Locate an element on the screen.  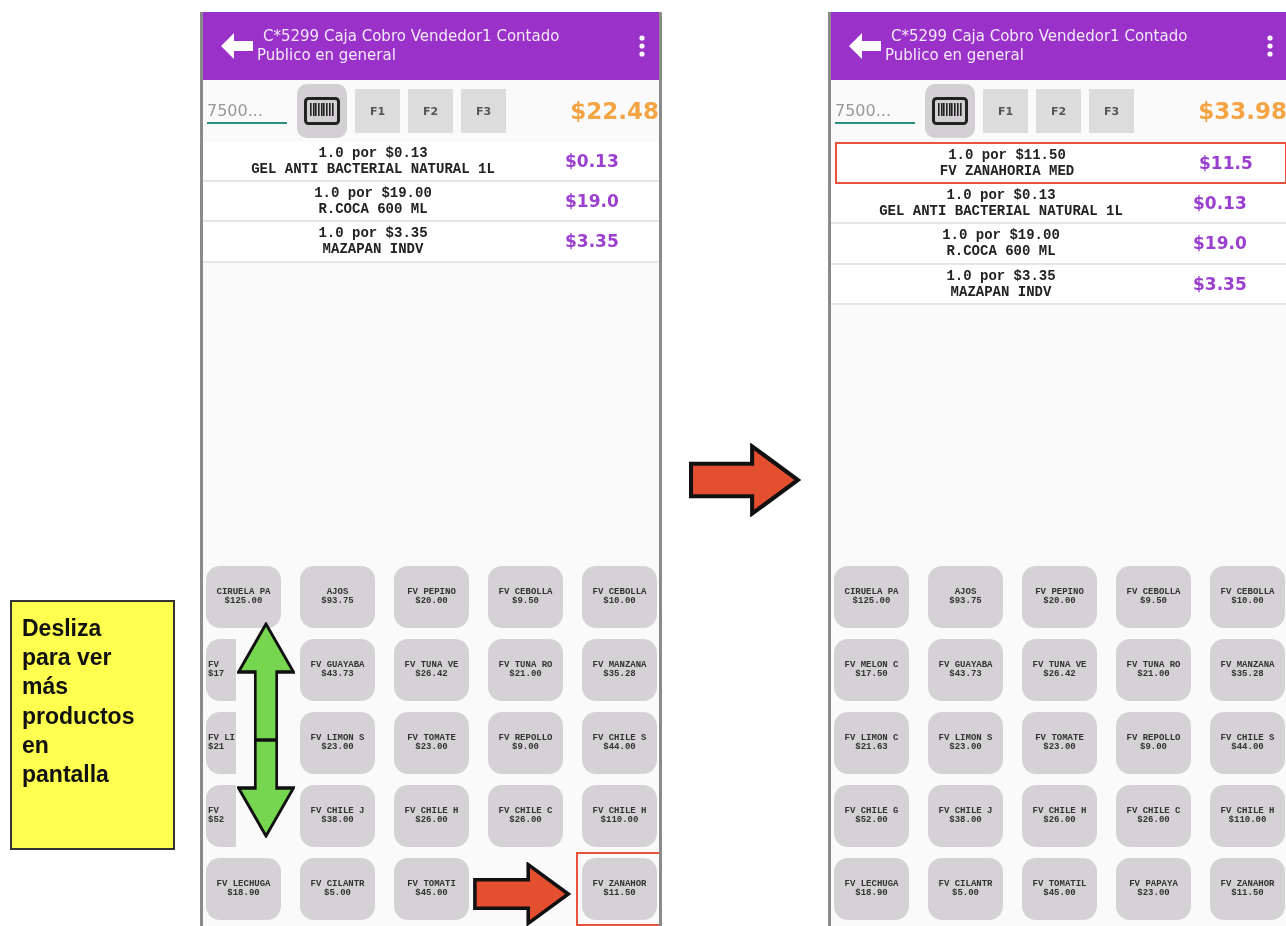
line-total: $11.5 is located at coordinates (1226, 163).